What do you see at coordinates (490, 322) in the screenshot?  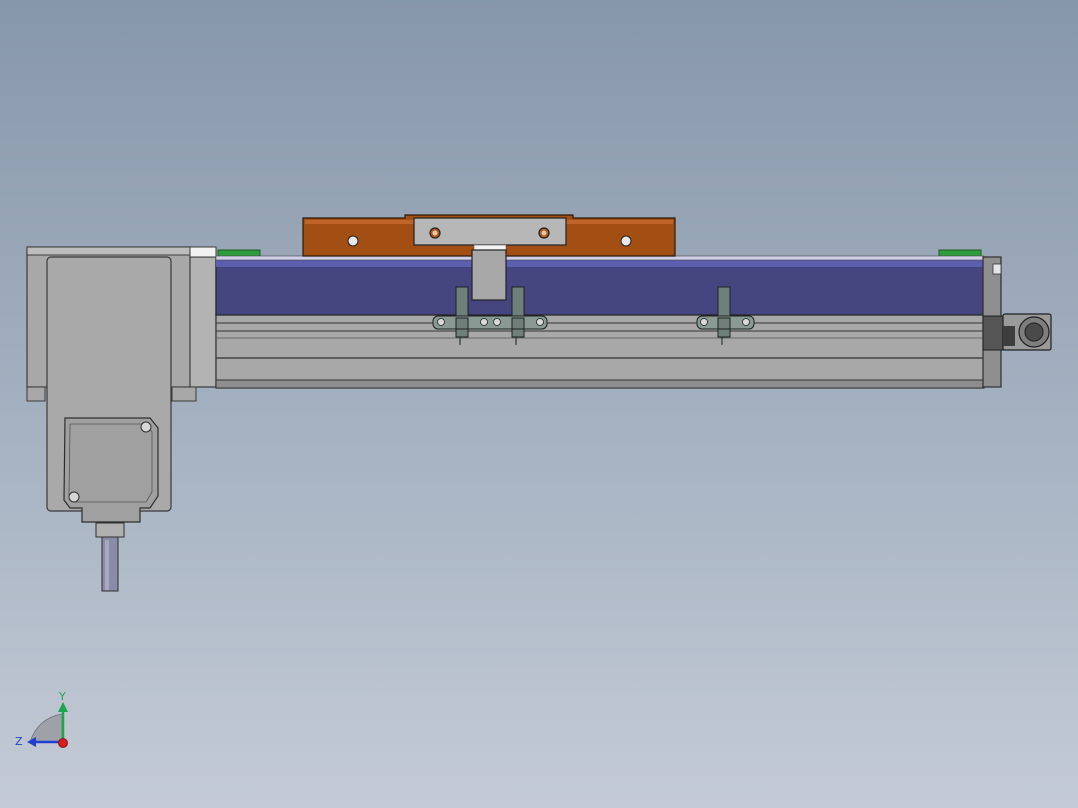 I see `sensor-plate-a` at bounding box center [490, 322].